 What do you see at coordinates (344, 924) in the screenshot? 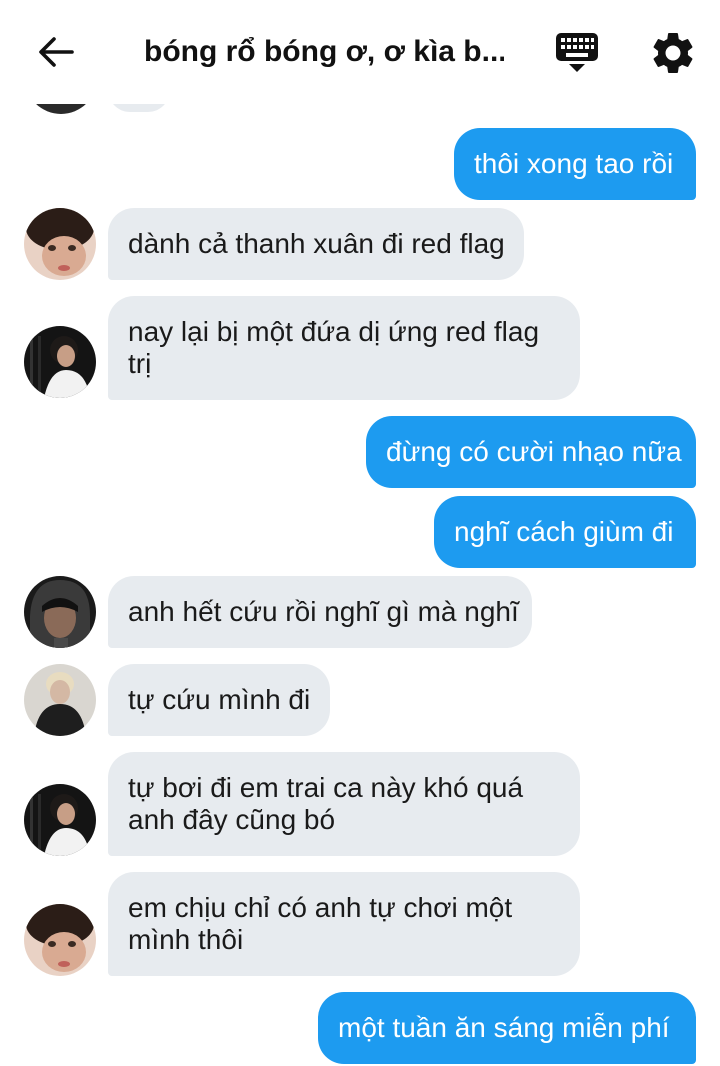
I see `message-bubble-incoming: em chịu chỉ có anh tự chơi một mình thôi` at bounding box center [344, 924].